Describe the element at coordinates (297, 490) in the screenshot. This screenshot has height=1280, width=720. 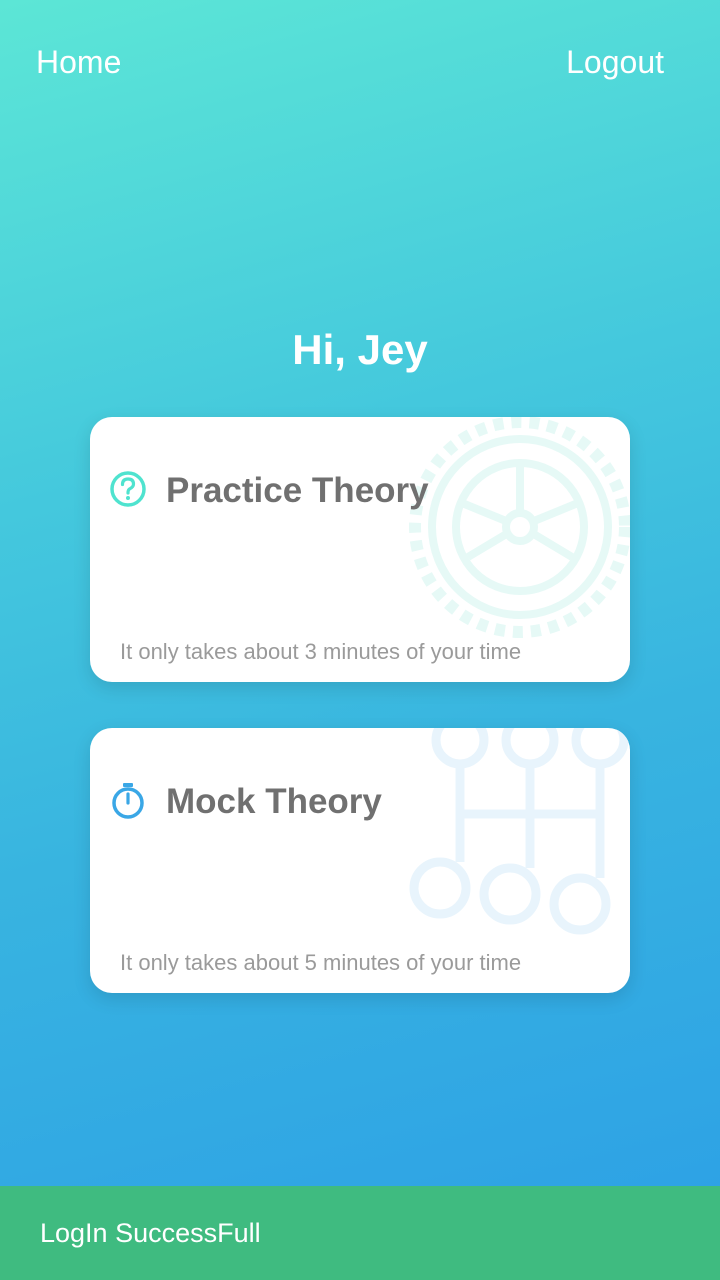
I see `card-title: Practice Theory` at that location.